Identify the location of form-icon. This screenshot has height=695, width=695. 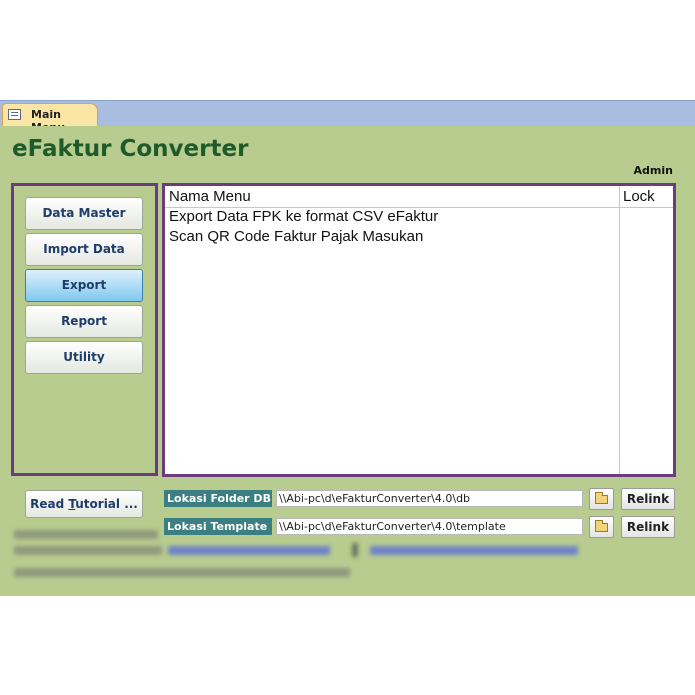
(14, 114).